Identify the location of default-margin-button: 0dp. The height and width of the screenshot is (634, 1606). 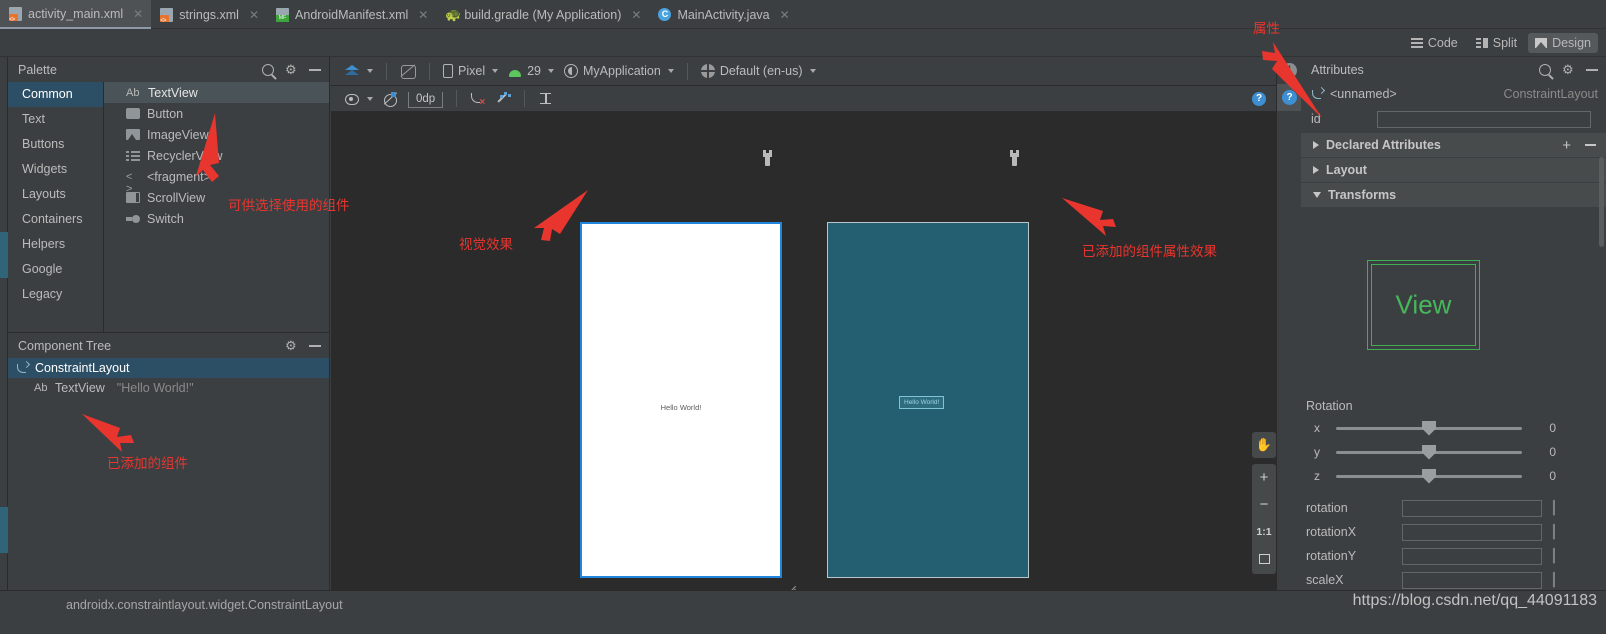
(425, 99).